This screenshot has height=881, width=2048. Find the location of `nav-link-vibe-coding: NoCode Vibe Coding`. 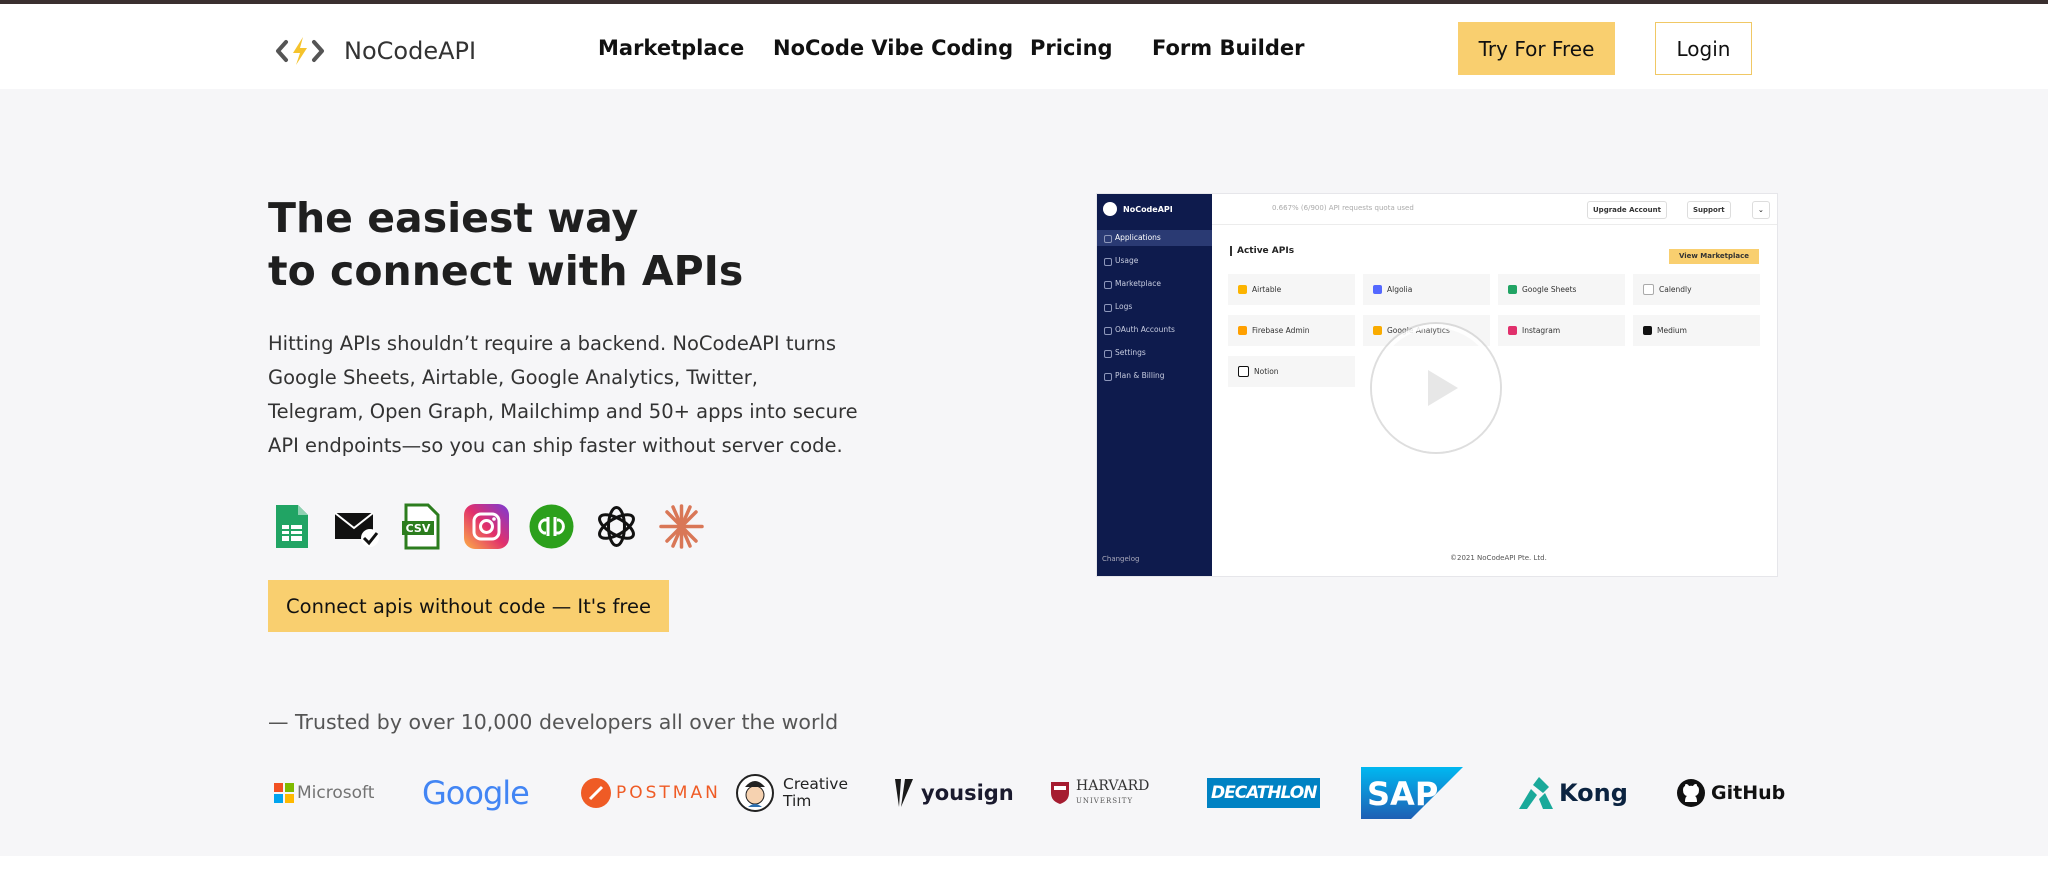

nav-link-vibe-coding: NoCode Vibe Coding is located at coordinates (893, 48).